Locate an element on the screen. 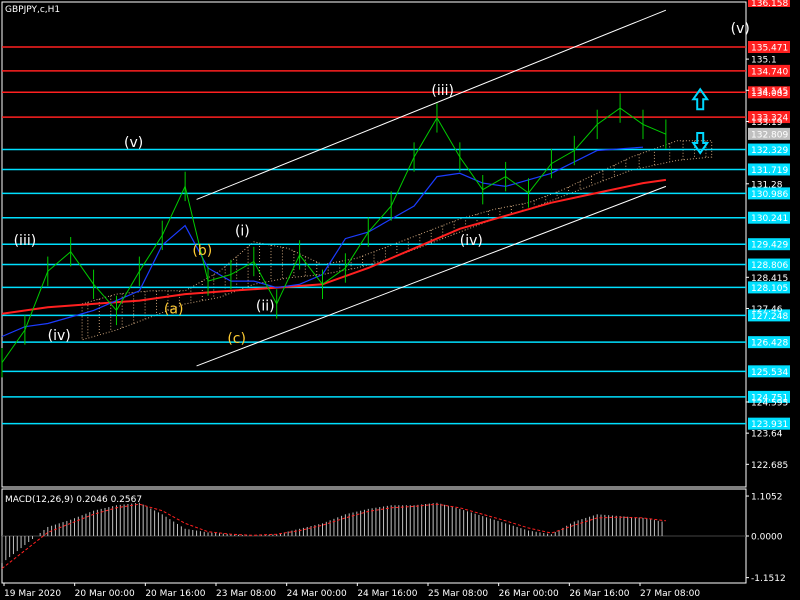  wave-label: (c) is located at coordinates (236, 339).